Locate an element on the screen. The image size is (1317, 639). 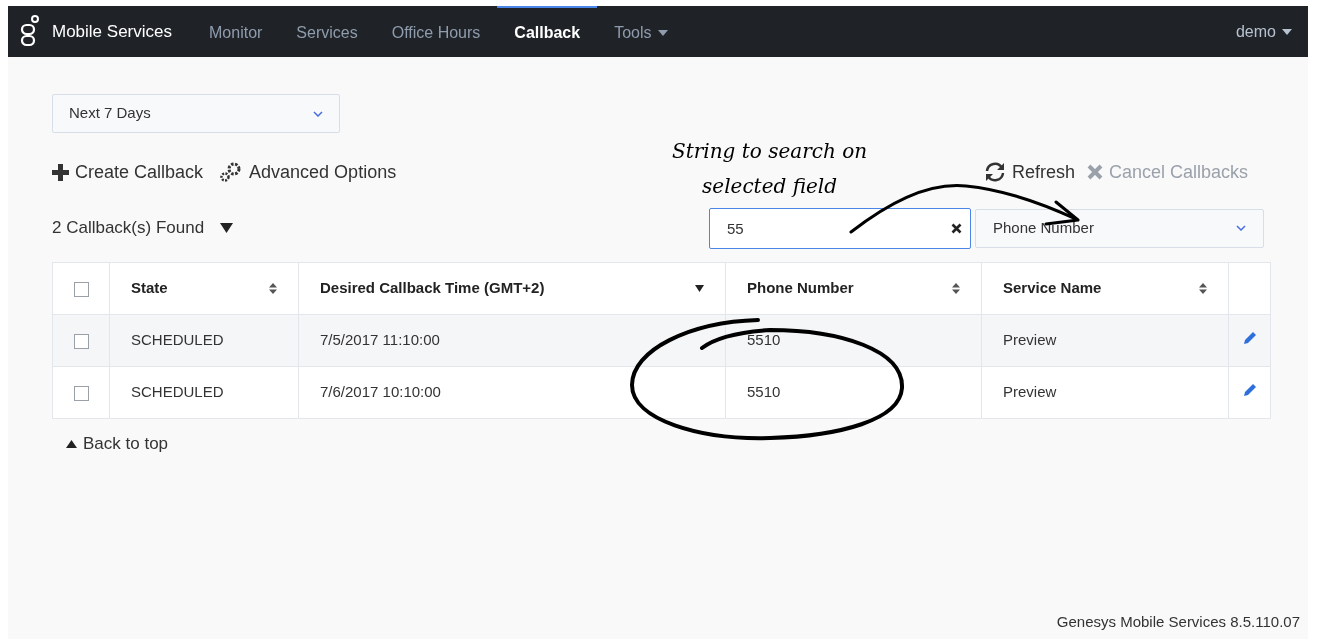
table-cell: 7/6/2017 10:10:00 is located at coordinates (512, 392).